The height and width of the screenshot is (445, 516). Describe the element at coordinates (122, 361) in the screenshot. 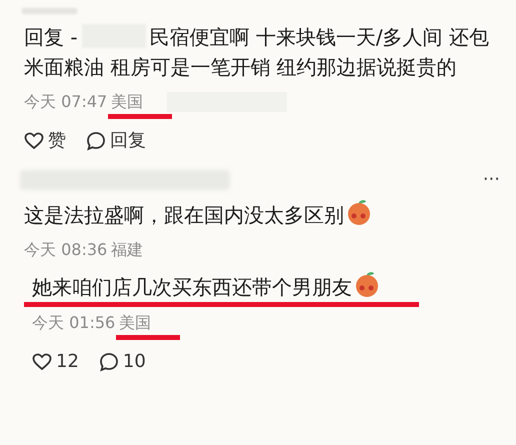

I see `reply-button: 10` at that location.